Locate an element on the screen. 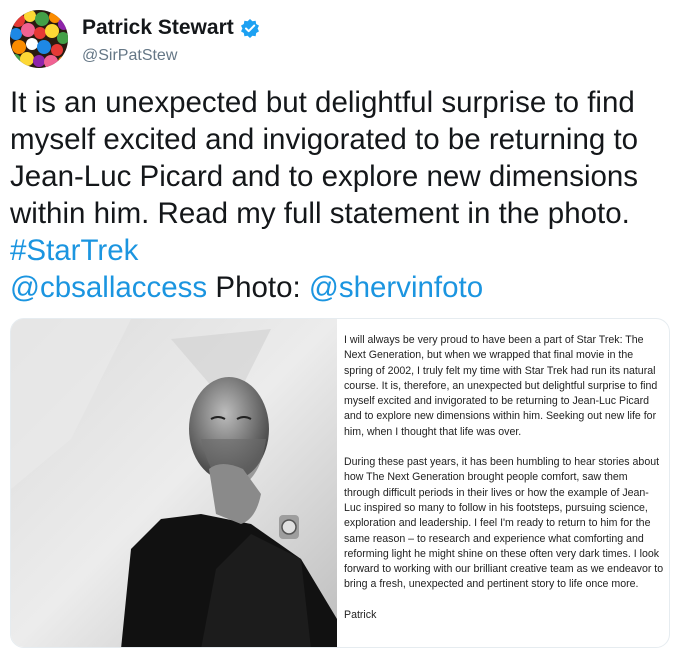  mention-link-cbsallaccess: @cbsallaccess is located at coordinates (108, 287).